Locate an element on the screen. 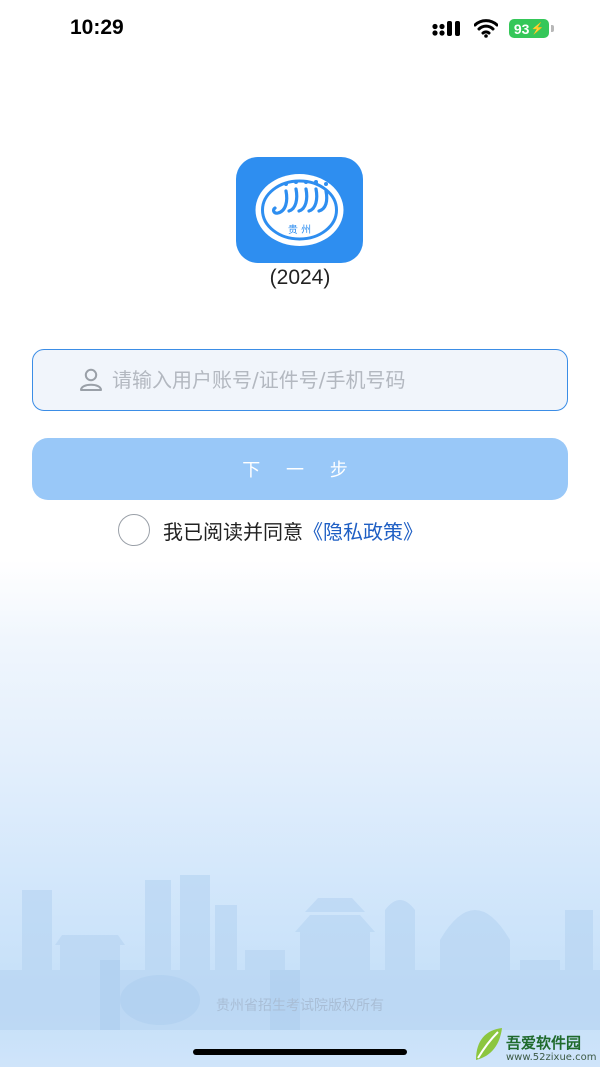 The image size is (600, 1067). battery-tip is located at coordinates (552, 28).